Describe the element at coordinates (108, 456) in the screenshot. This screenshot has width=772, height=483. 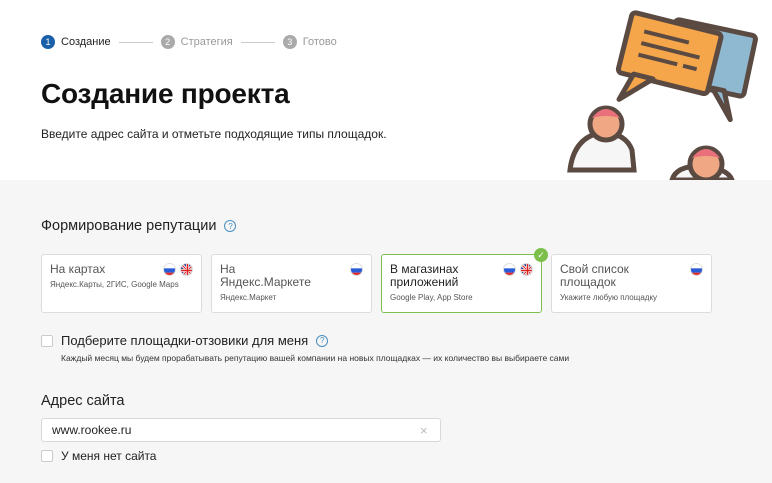
I see `no-site-label: У меня нет сайта` at that location.